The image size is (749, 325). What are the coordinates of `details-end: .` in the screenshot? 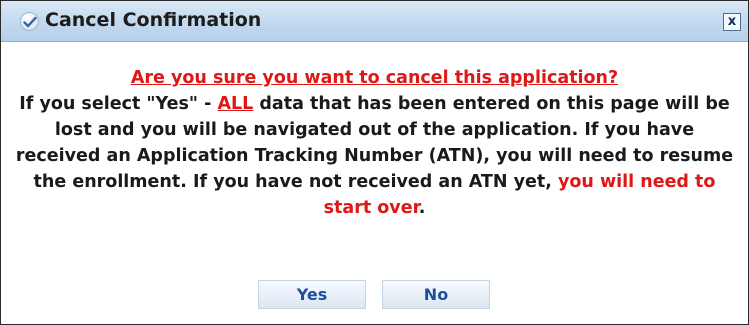 It's located at (422, 208).